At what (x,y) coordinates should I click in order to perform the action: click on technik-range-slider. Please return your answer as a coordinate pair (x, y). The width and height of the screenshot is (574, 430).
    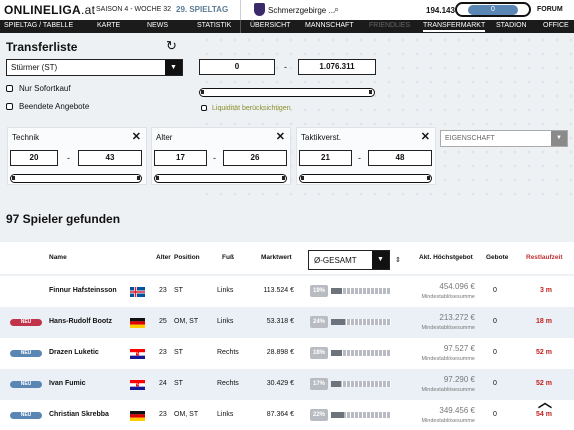
    Looking at the image, I should click on (76, 178).